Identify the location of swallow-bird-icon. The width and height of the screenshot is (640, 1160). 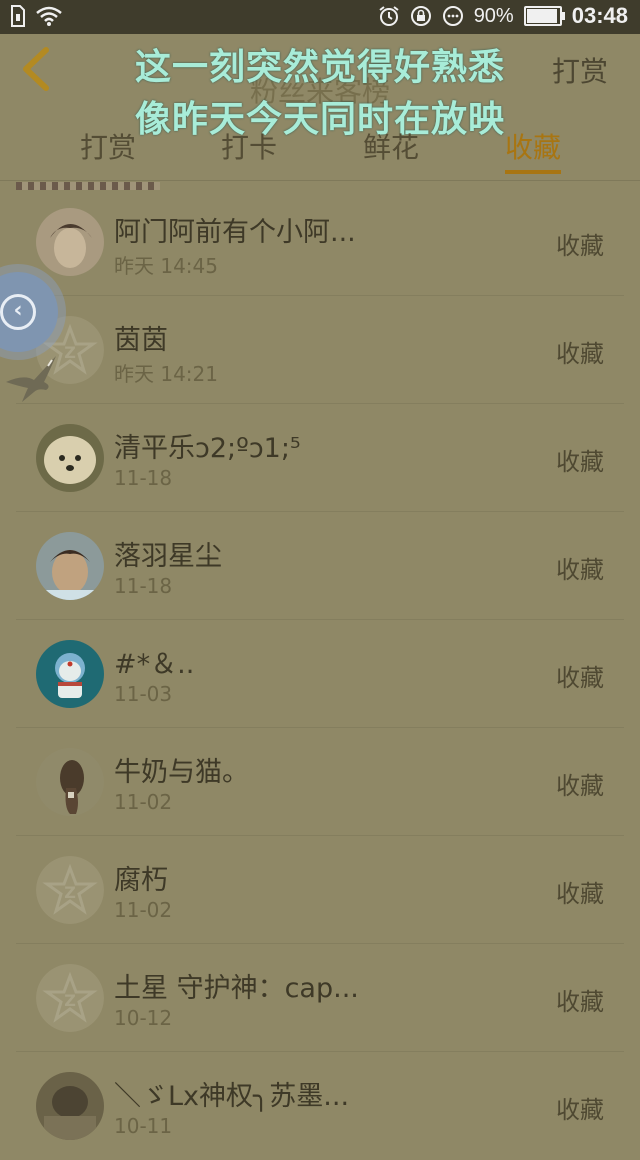
(31, 379).